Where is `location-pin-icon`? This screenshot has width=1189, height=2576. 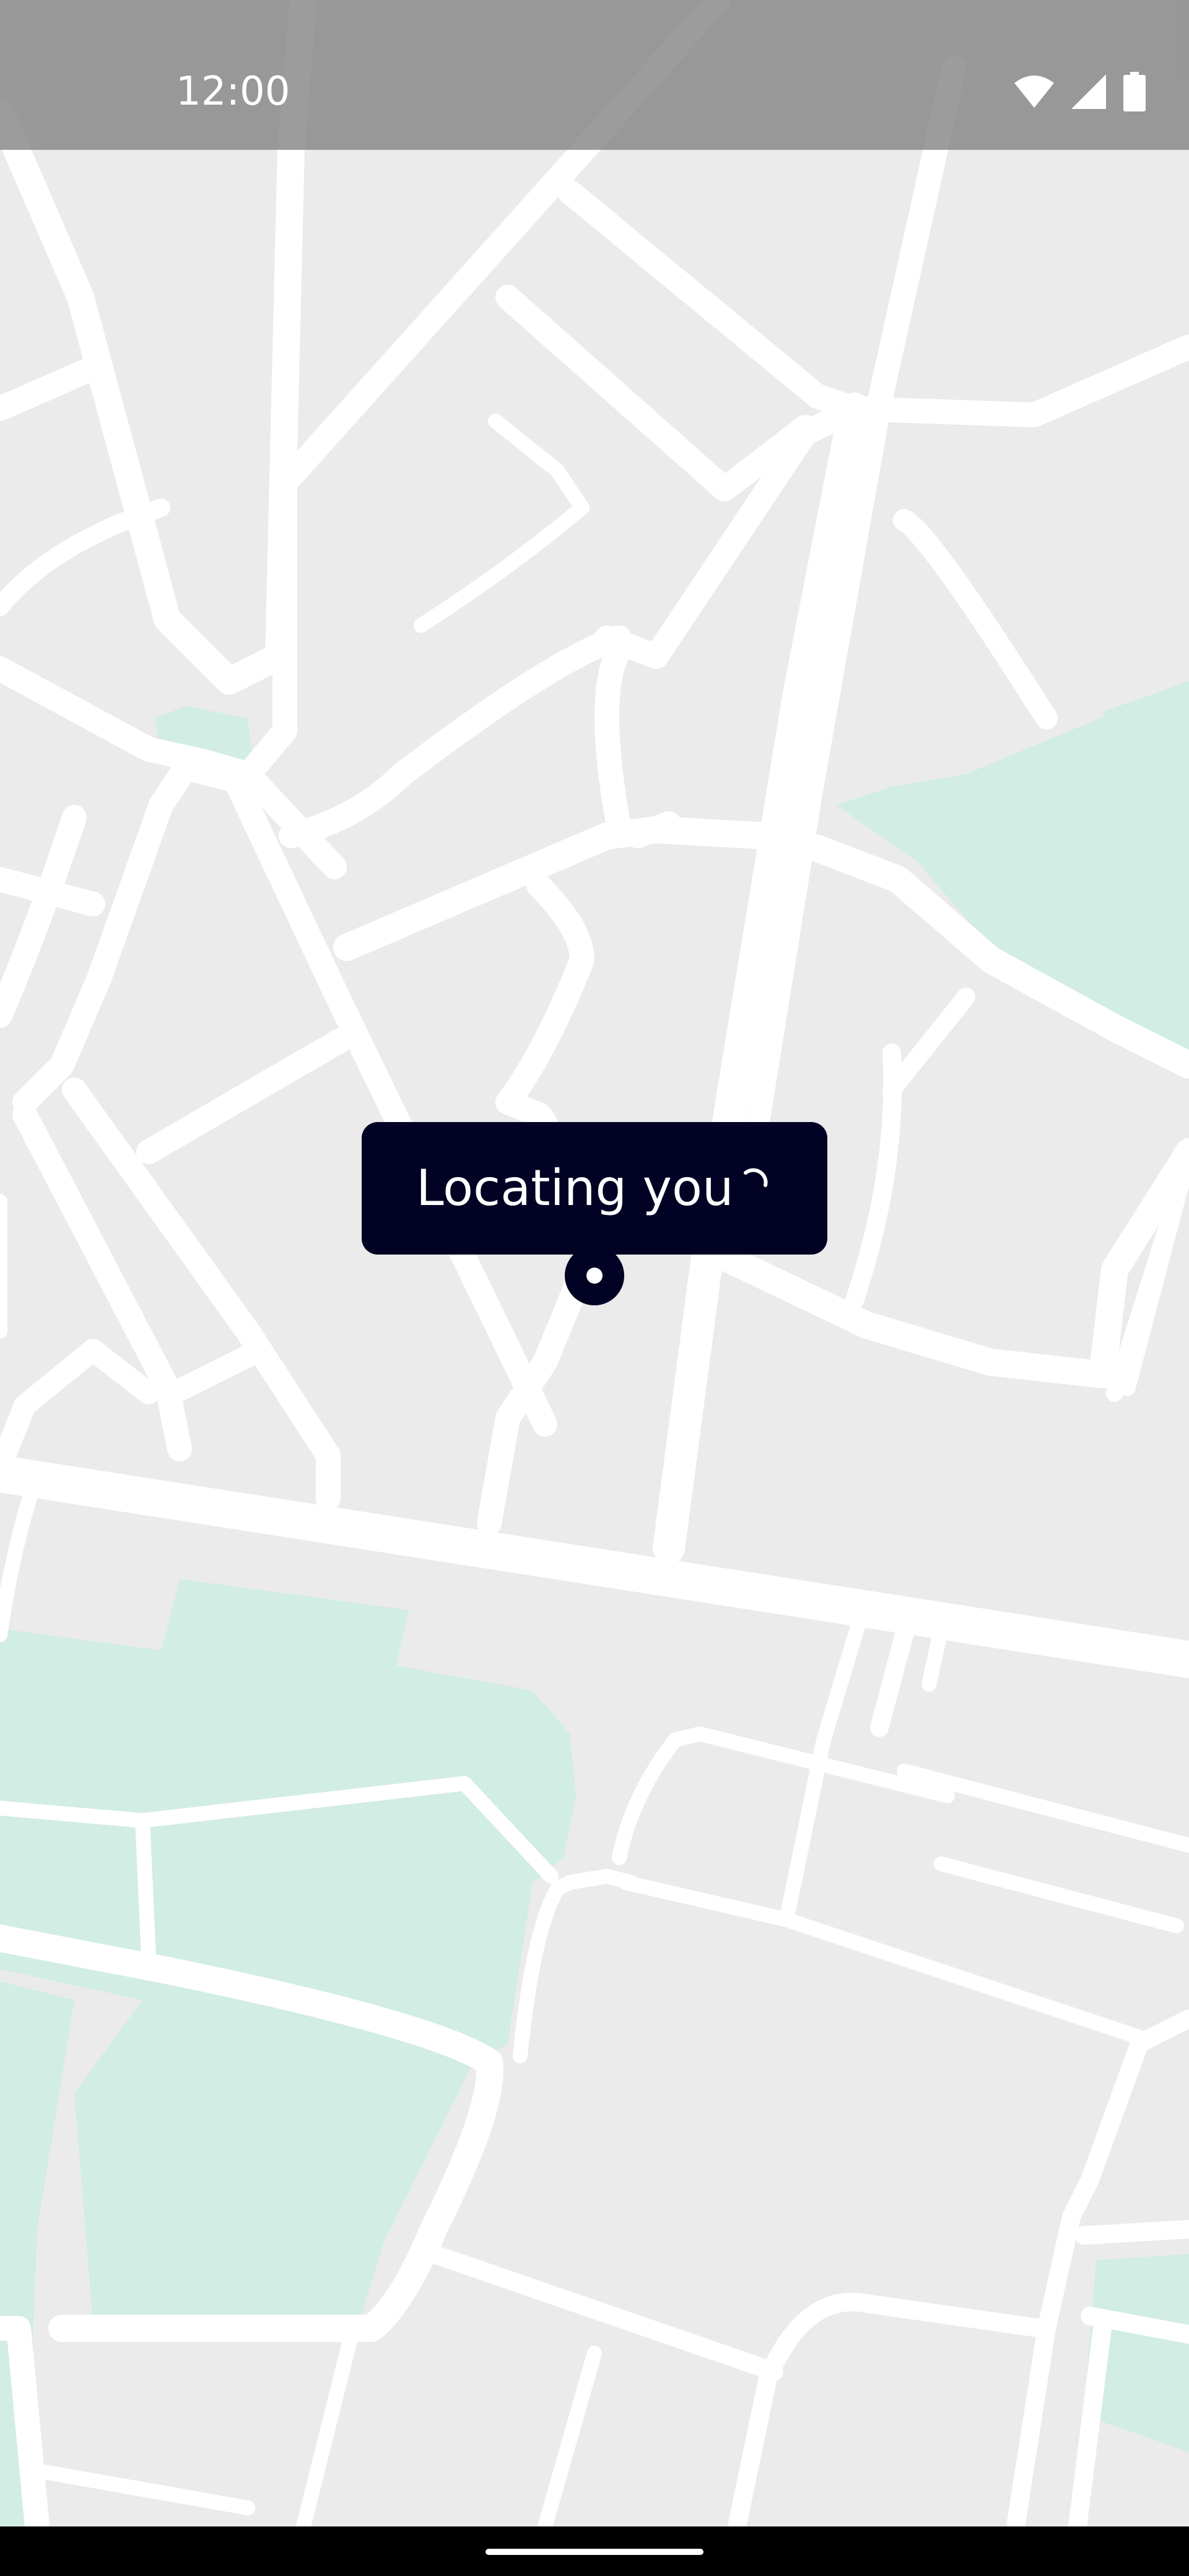
location-pin-icon is located at coordinates (594, 1275).